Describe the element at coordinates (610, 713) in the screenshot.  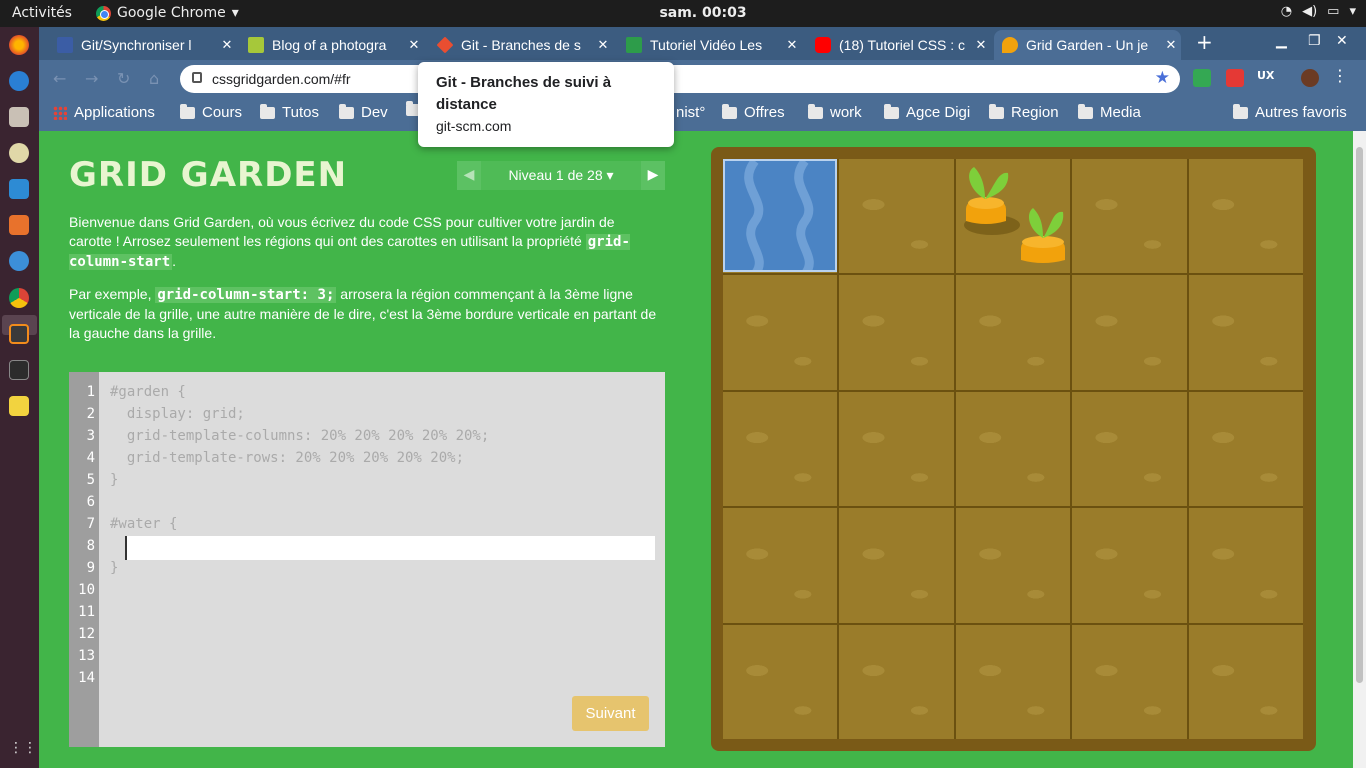
I see `next-button: Suivant` at that location.